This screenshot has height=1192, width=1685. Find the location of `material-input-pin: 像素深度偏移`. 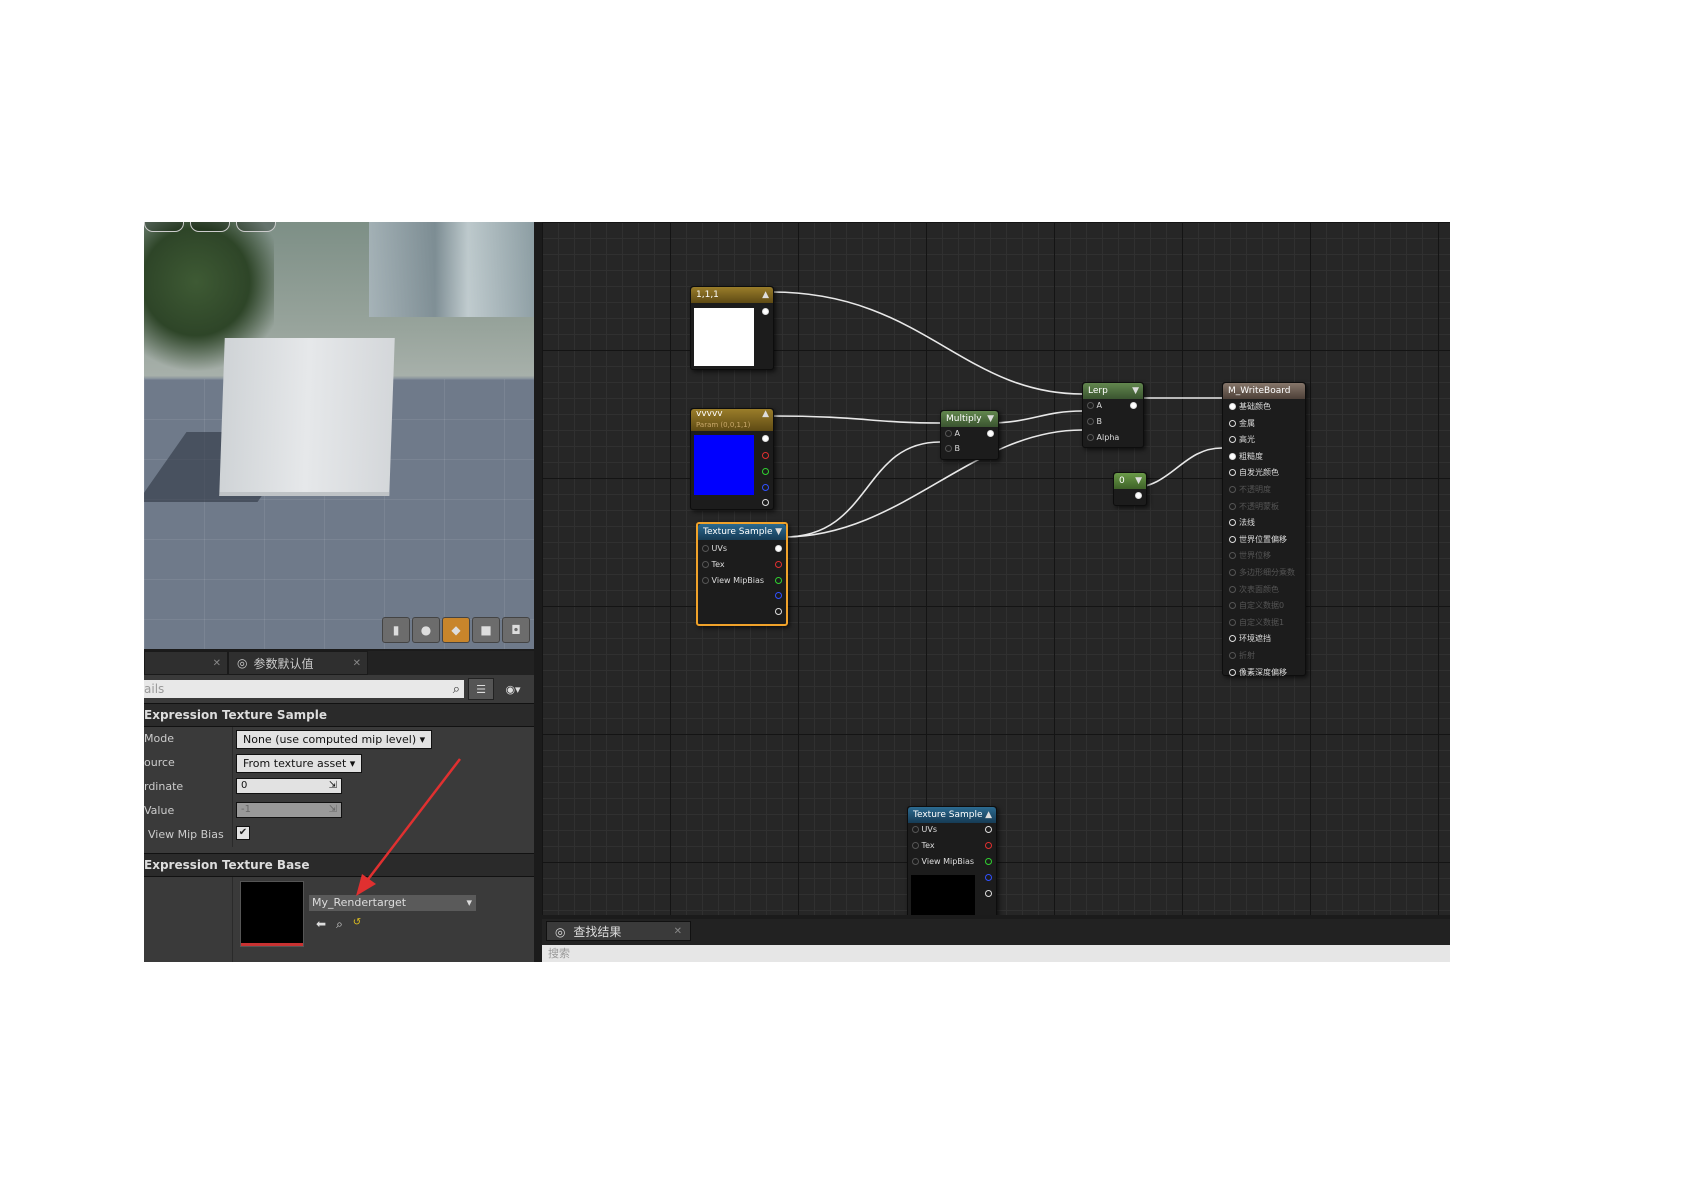

material-input-pin: 像素深度偏移 is located at coordinates (1258, 672).